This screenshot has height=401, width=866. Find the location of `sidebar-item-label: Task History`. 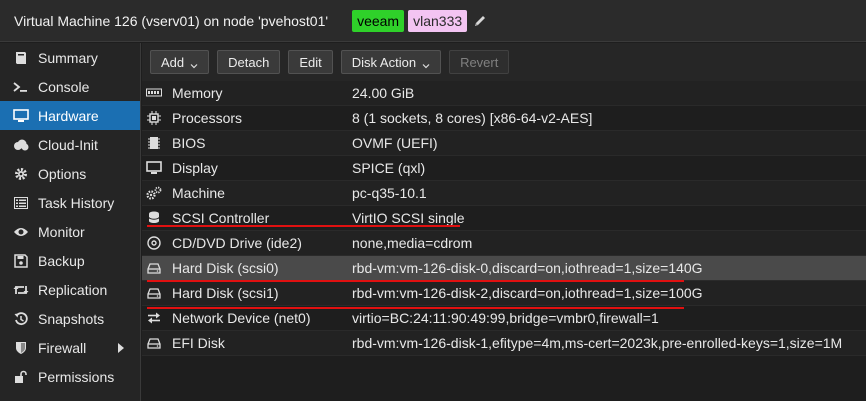

sidebar-item-label: Task History is located at coordinates (76, 202).